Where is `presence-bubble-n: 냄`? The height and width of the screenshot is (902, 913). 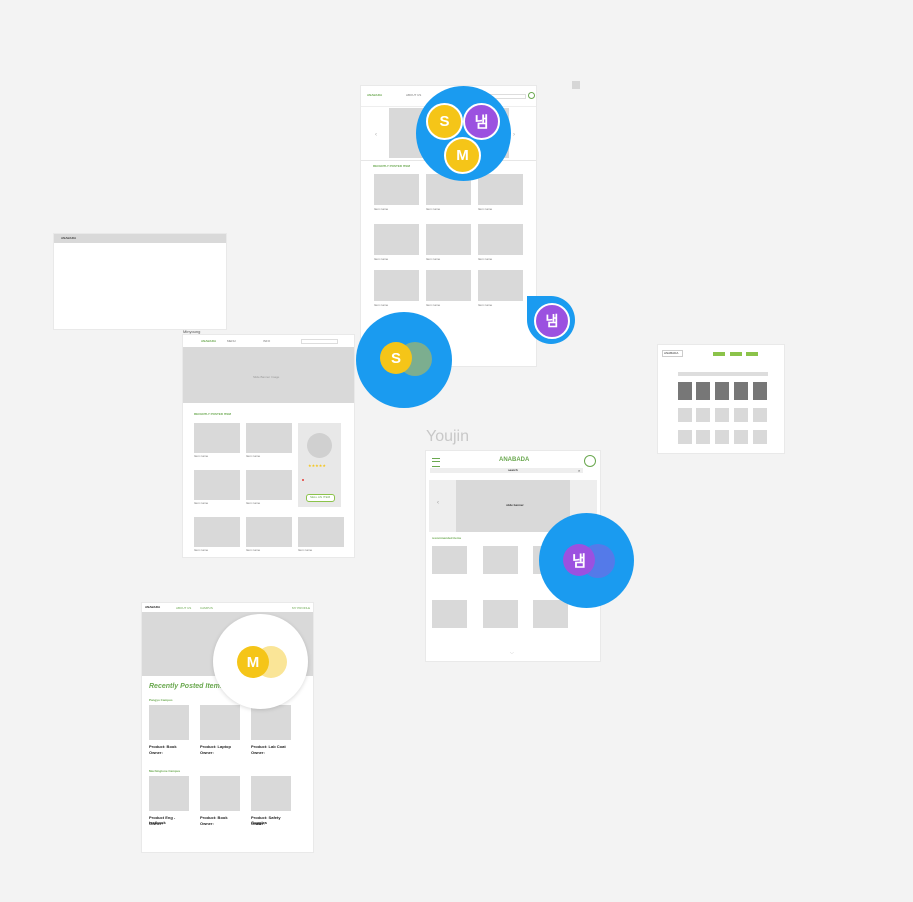
presence-bubble-n: 냄 is located at coordinates (586, 560).